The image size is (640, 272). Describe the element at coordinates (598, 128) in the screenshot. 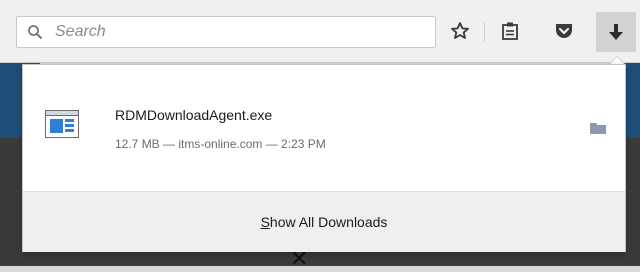

I see `folder-icon` at that location.